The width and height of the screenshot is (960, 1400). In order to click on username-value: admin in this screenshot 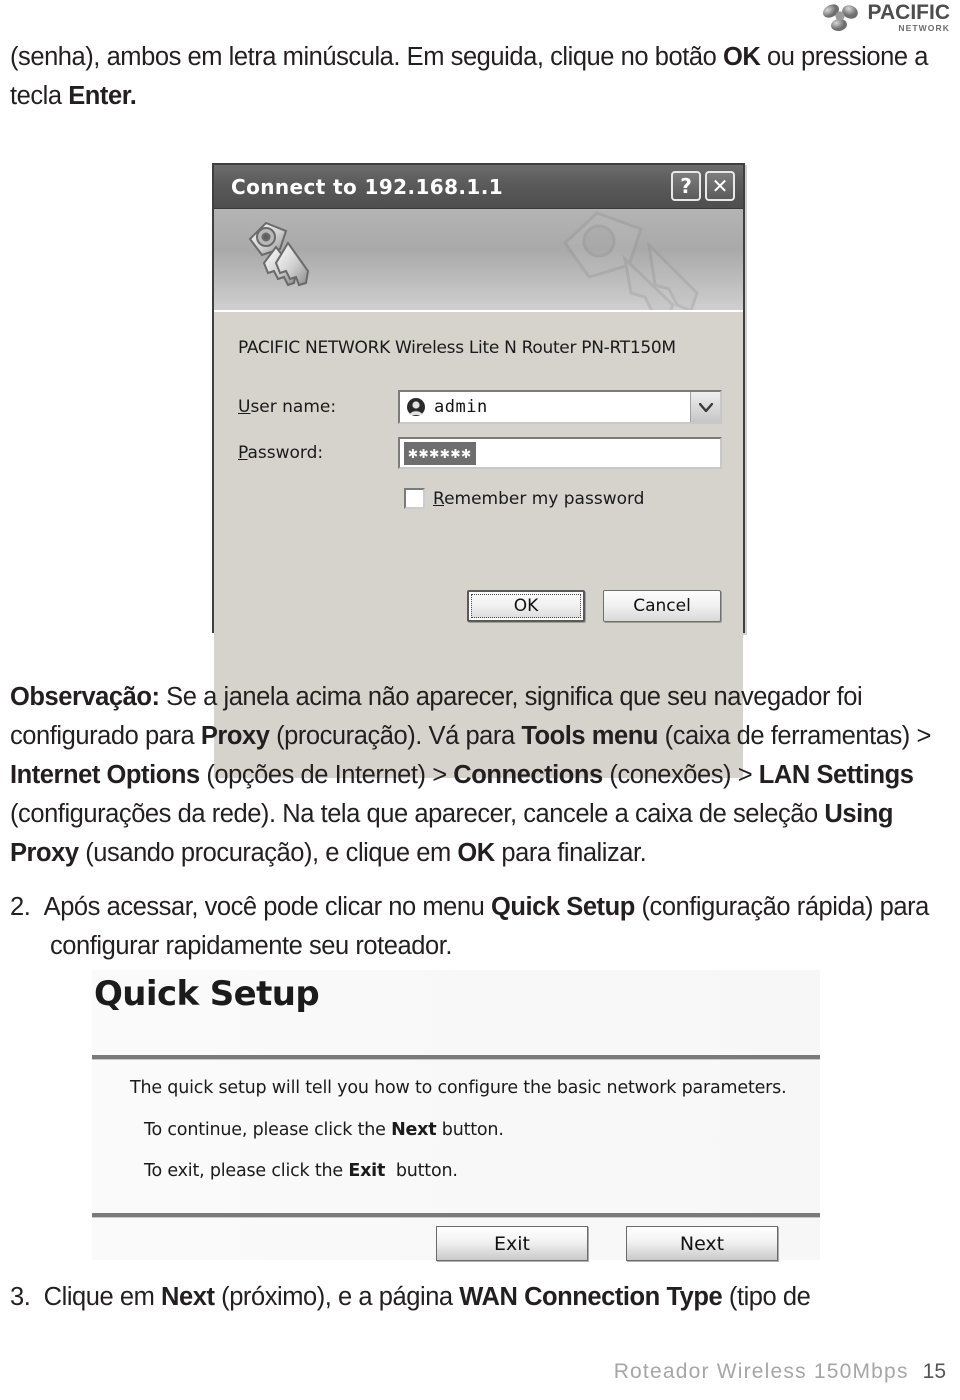, I will do `click(461, 407)`.